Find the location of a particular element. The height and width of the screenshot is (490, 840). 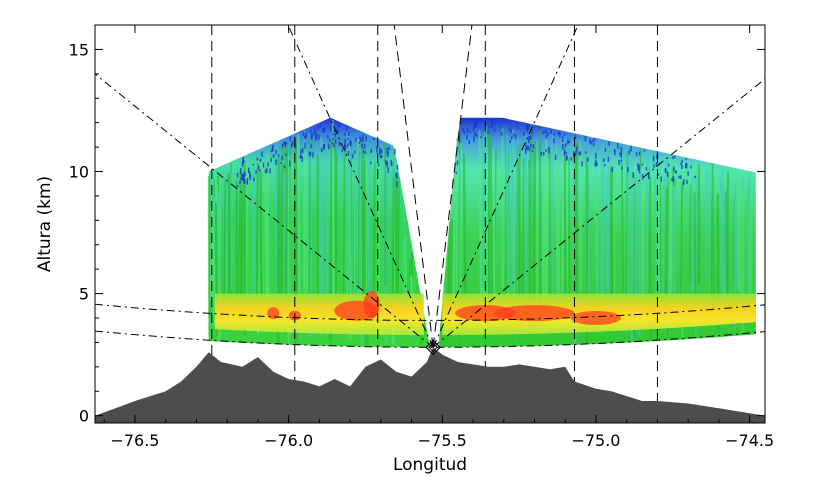

x-tick-label: −74.5 is located at coordinates (749, 440).